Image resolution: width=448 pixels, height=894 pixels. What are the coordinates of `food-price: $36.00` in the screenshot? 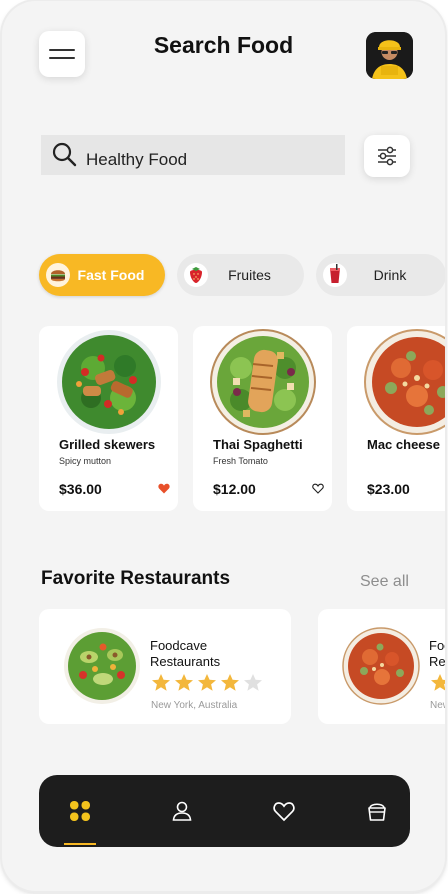 It's located at (80, 489).